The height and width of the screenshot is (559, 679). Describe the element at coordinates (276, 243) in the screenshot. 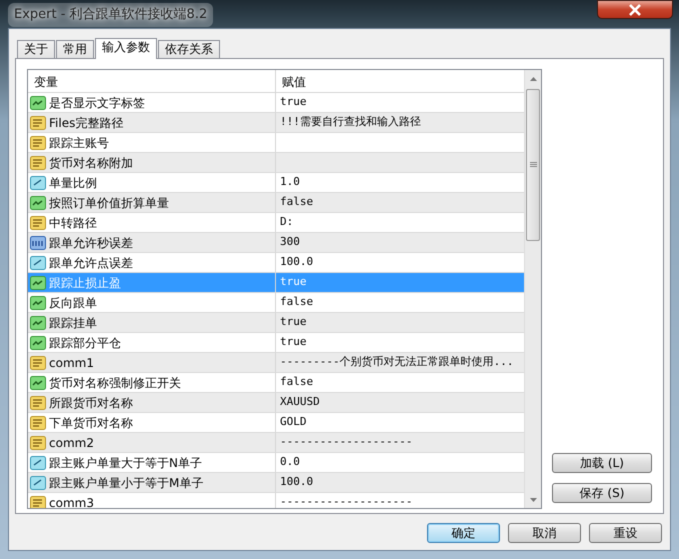

I see `table-row: 跟单允许秒误差 300` at that location.